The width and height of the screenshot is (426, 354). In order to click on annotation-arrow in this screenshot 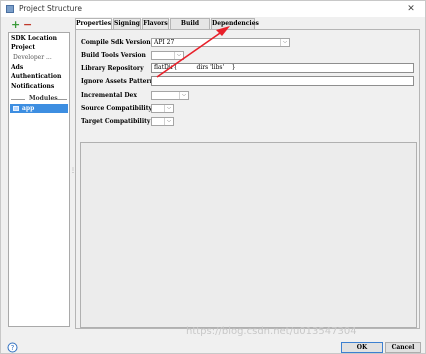, I will do `click(193, 52)`.